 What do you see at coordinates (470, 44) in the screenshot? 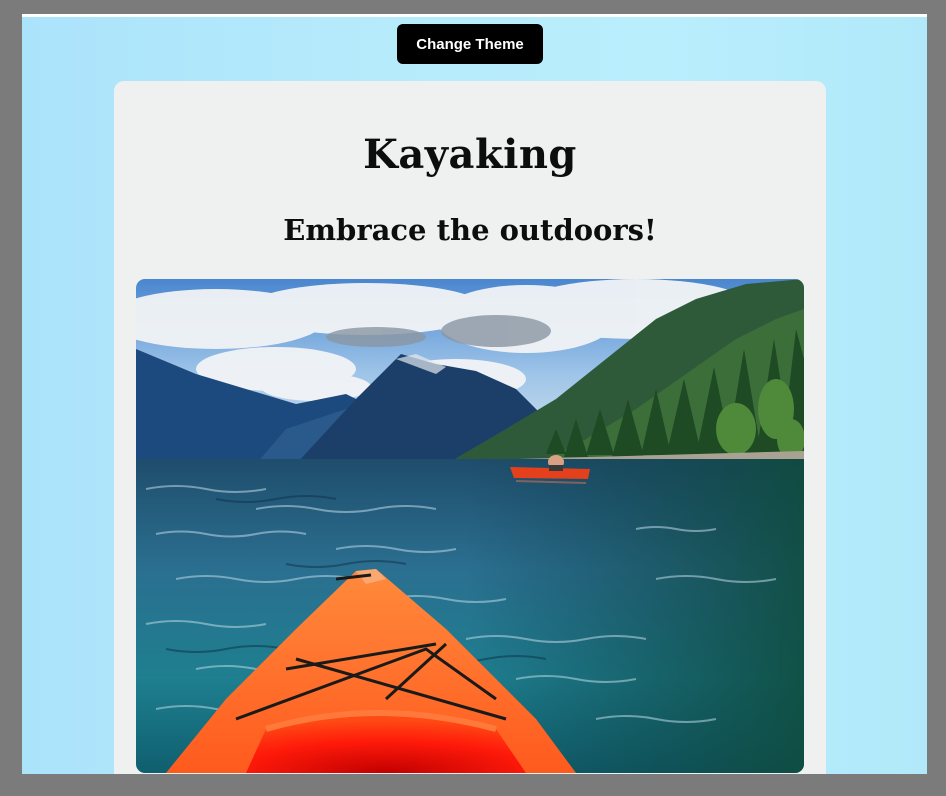
I see `change-theme-button: Change Theme` at bounding box center [470, 44].